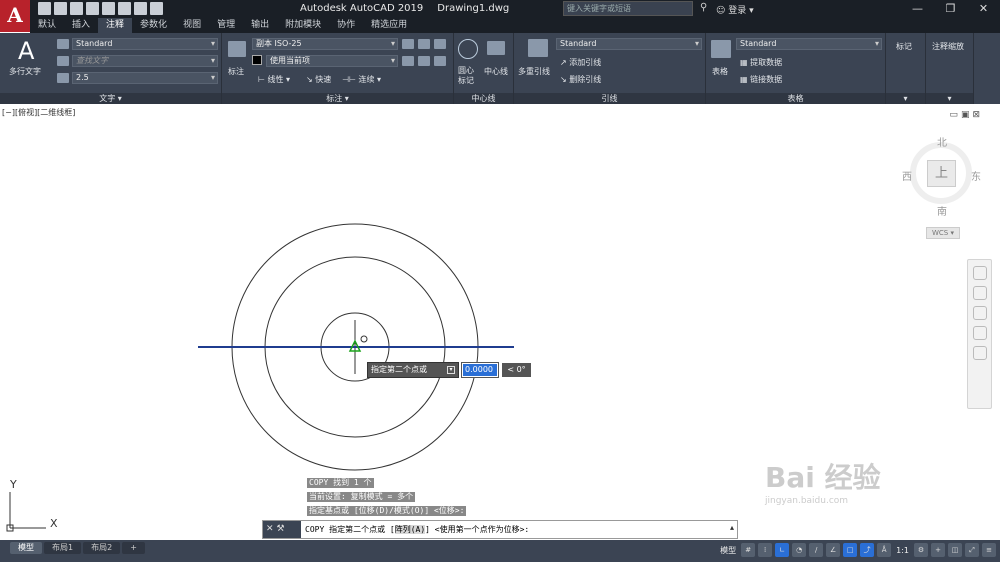  What do you see at coordinates (364, 339) in the screenshot?
I see `cursor-pickbox` at bounding box center [364, 339].